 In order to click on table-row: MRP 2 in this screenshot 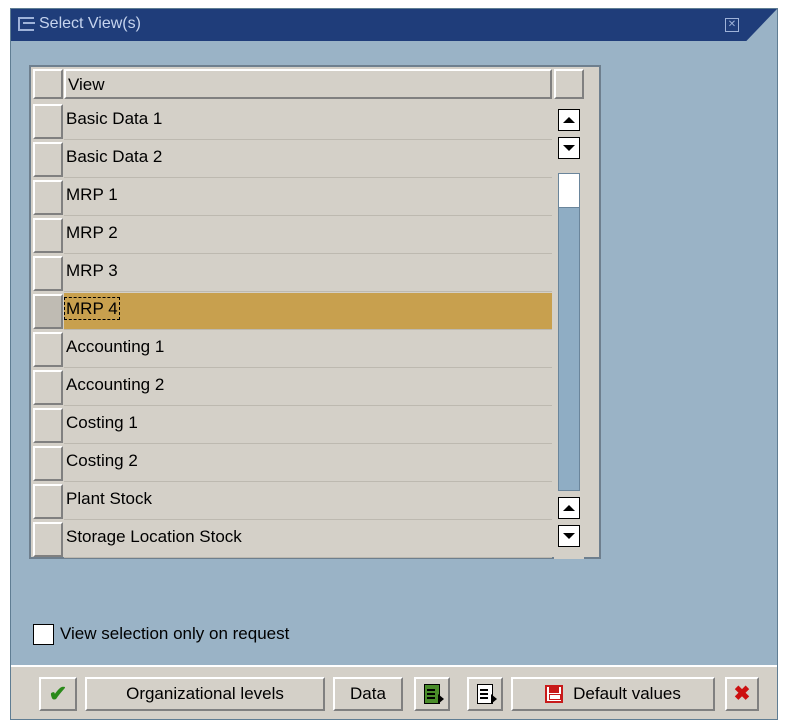, I will do `click(292, 235)`.